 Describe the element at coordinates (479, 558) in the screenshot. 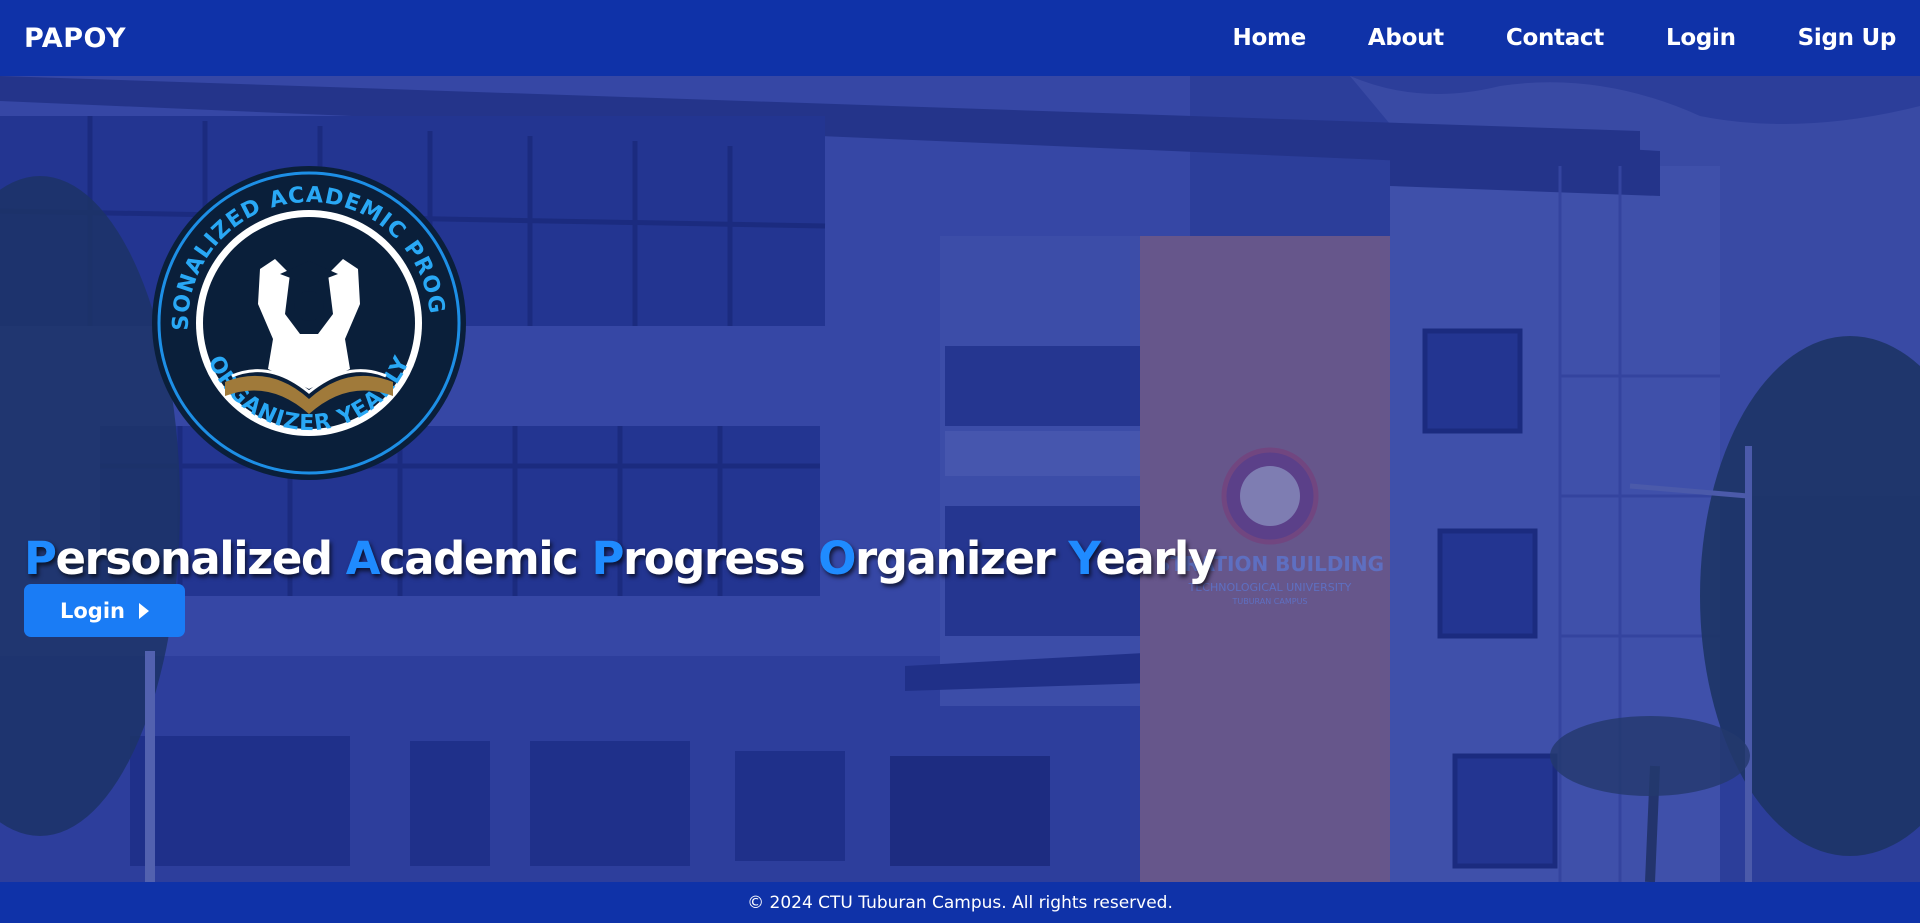

I see `tagline-word: cademic` at that location.